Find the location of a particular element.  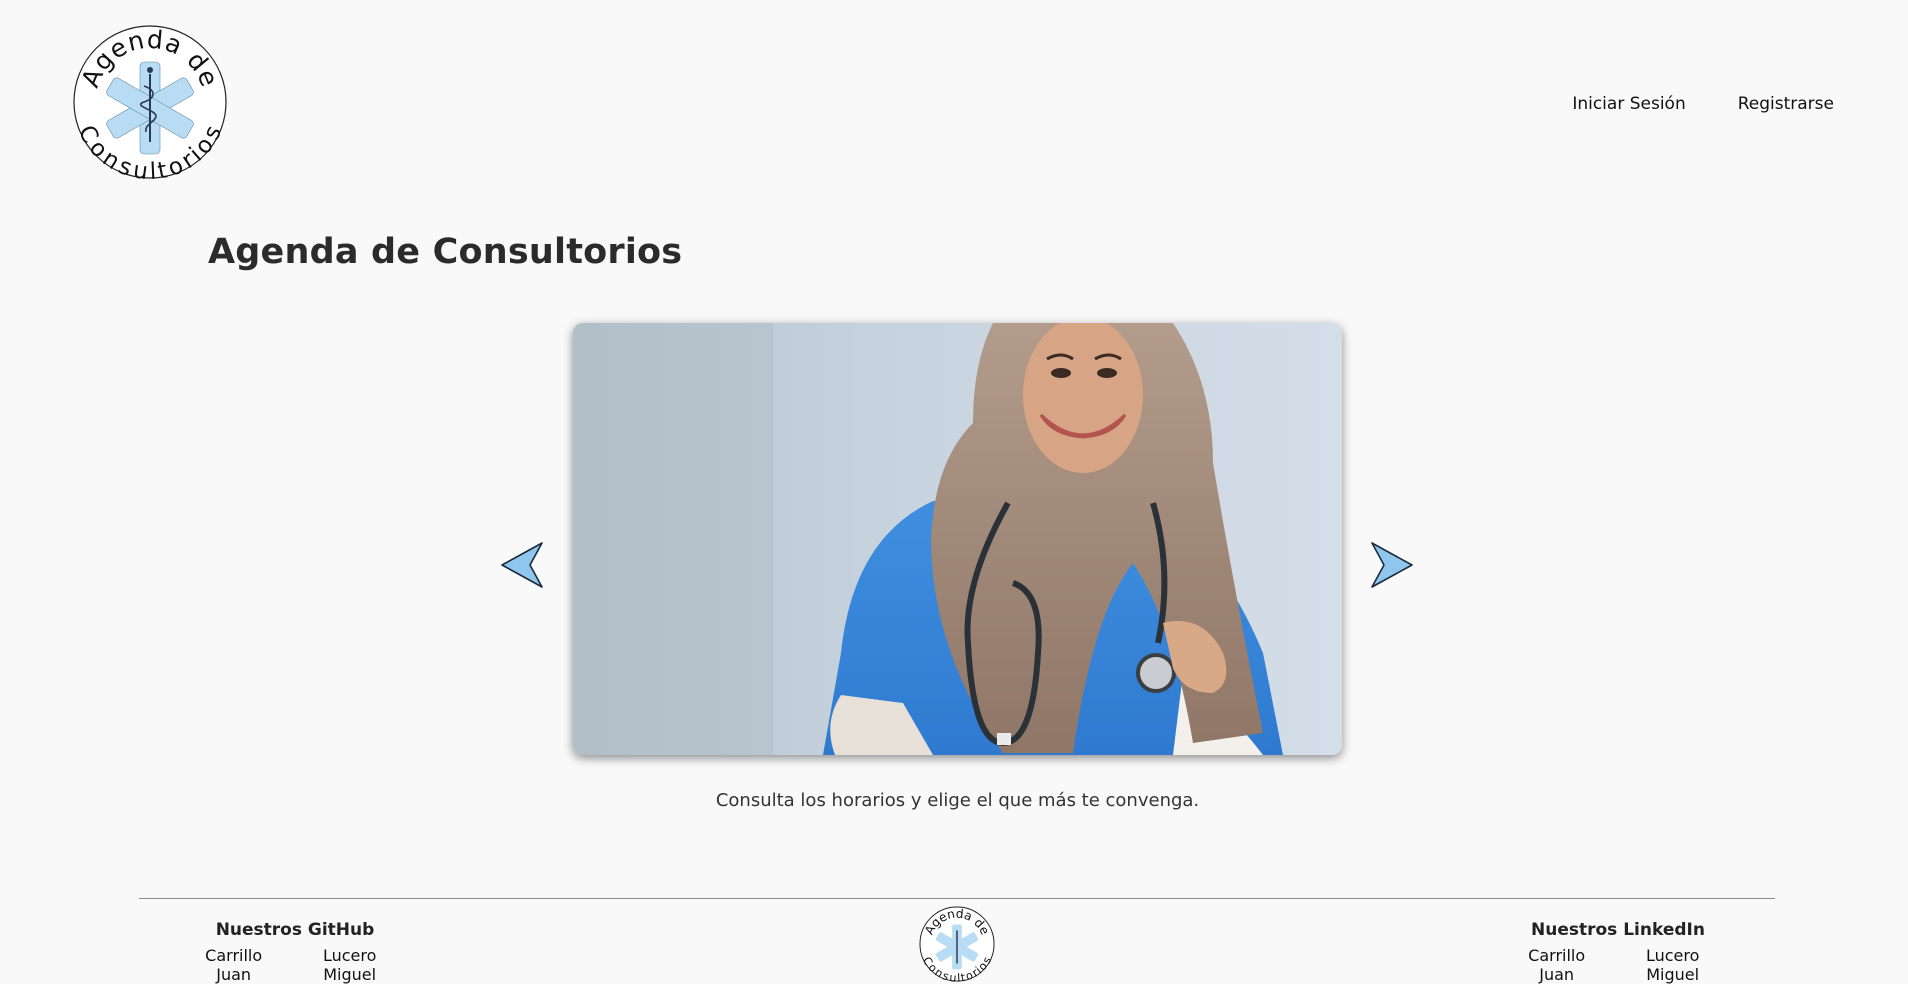

linkedin-heading: Nuestros LinkedIn is located at coordinates (1618, 930).